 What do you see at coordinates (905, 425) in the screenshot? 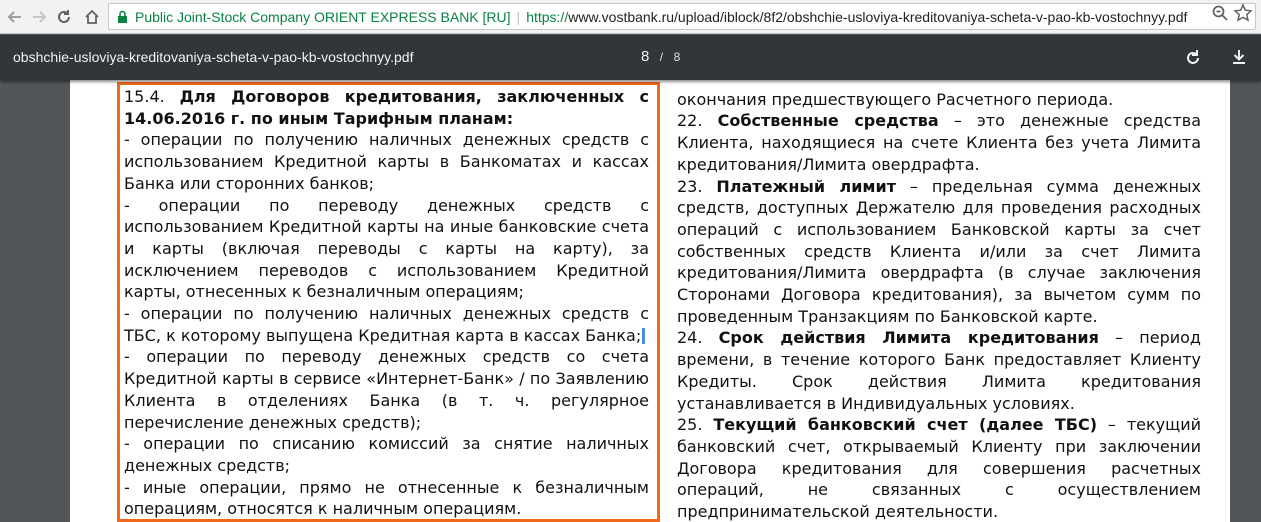
I see `definition-term: Текущий банковский счет (далее ТБС)` at bounding box center [905, 425].